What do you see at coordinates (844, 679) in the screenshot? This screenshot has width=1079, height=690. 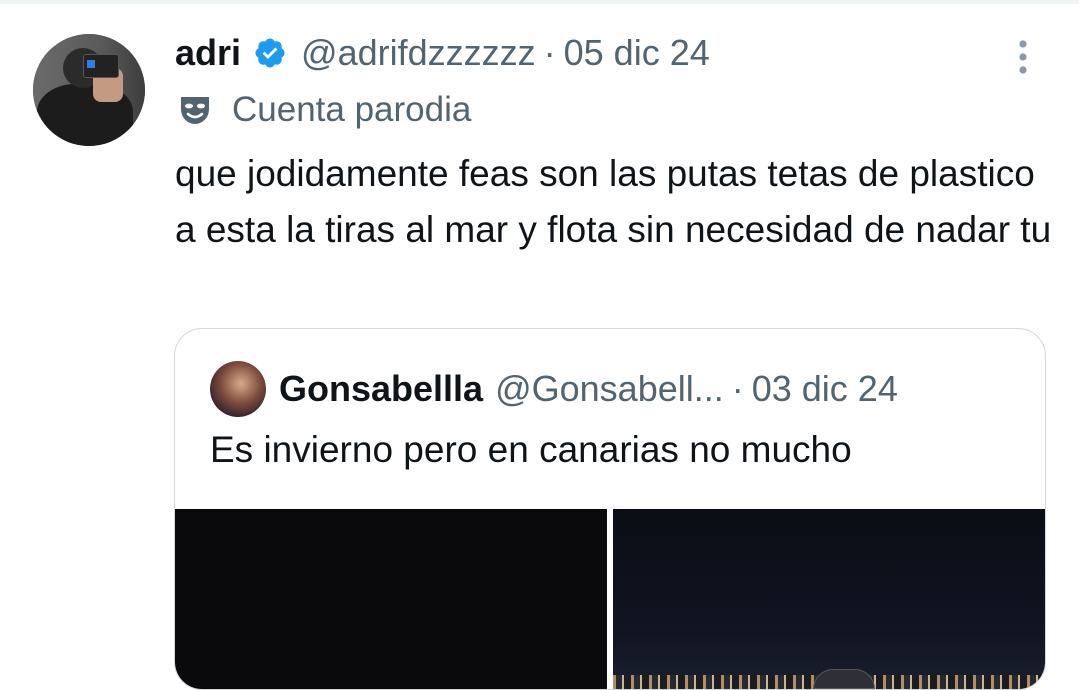 I see `image-figure-decoration` at bounding box center [844, 679].